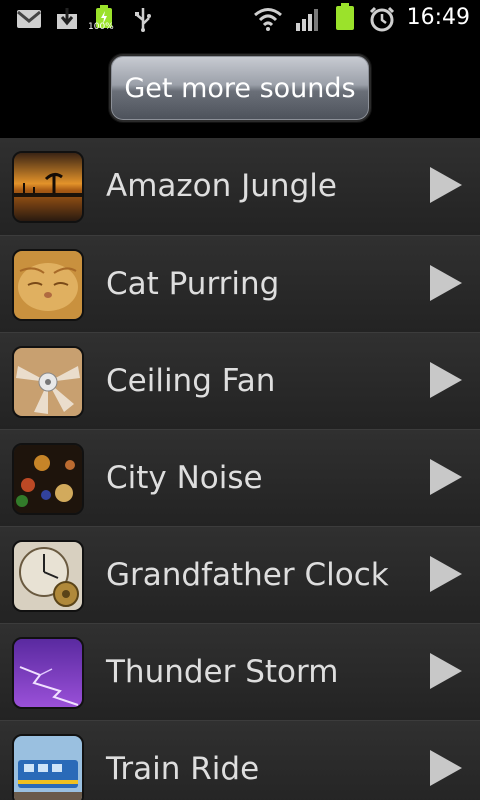 Image resolution: width=480 pixels, height=800 pixels. Describe the element at coordinates (240, 88) in the screenshot. I see `get-more-sounds-button: Get more sounds` at that location.